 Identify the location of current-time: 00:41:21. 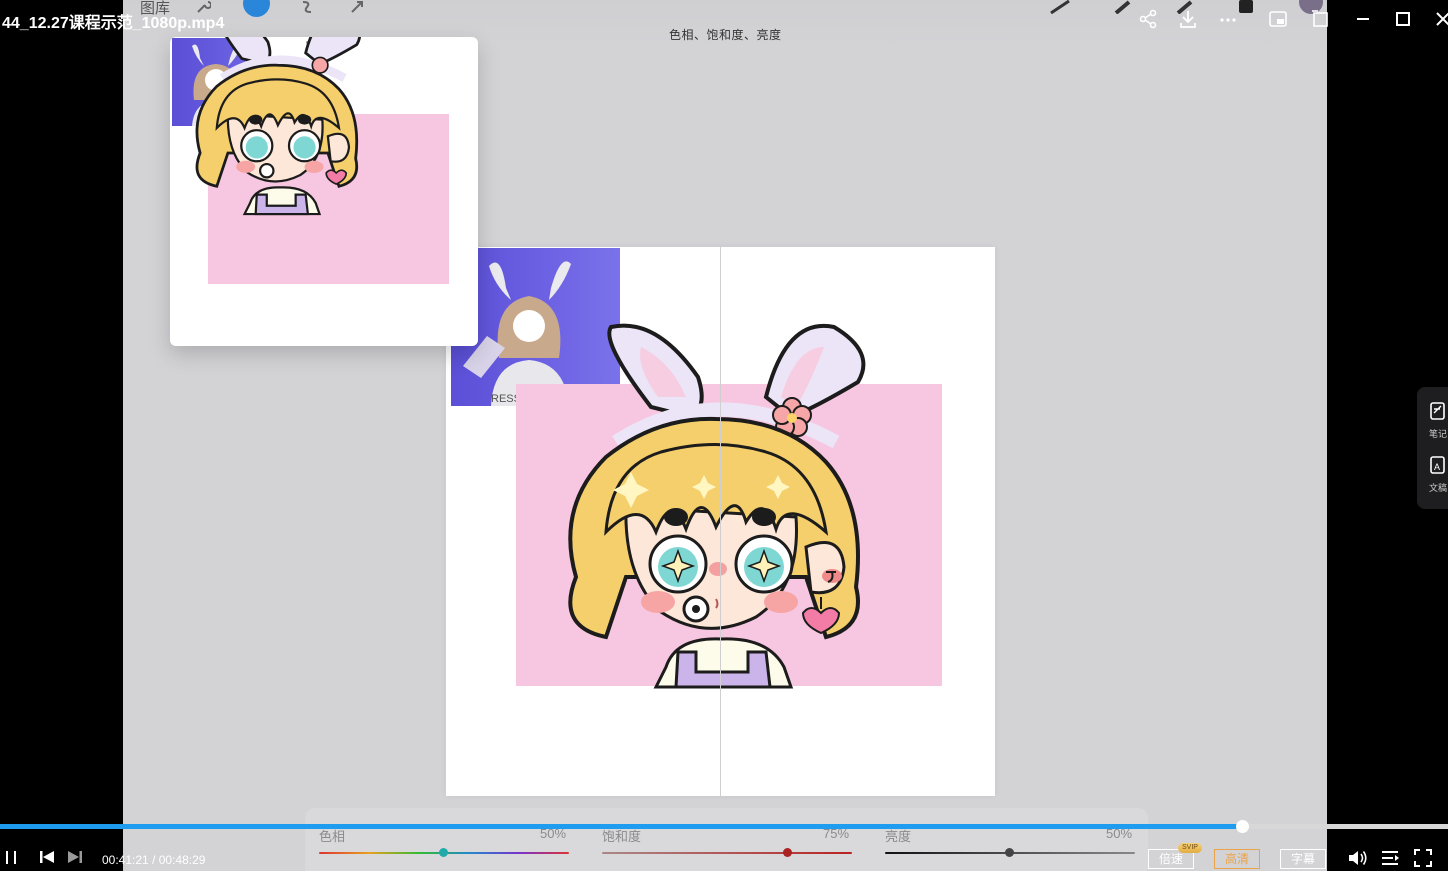
(125, 860).